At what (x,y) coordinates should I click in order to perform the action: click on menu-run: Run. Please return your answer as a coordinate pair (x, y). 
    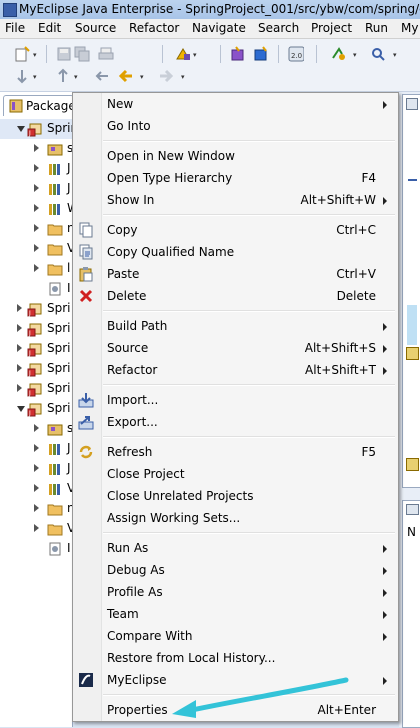
    Looking at the image, I should click on (376, 28).